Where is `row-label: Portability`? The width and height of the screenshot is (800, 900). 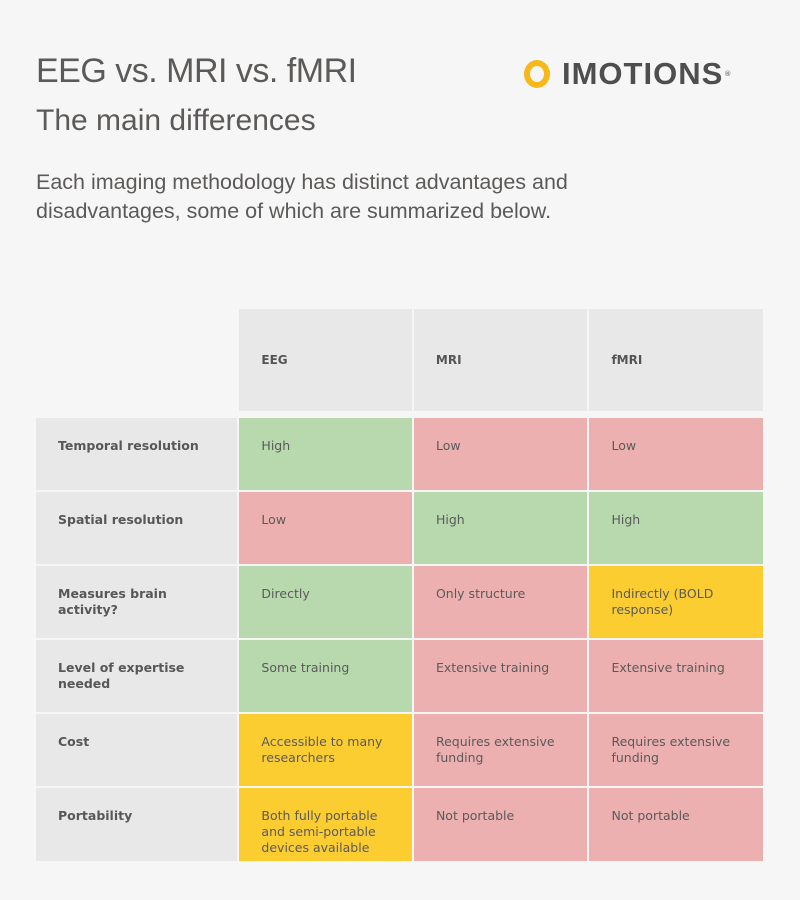 row-label: Portability is located at coordinates (137, 824).